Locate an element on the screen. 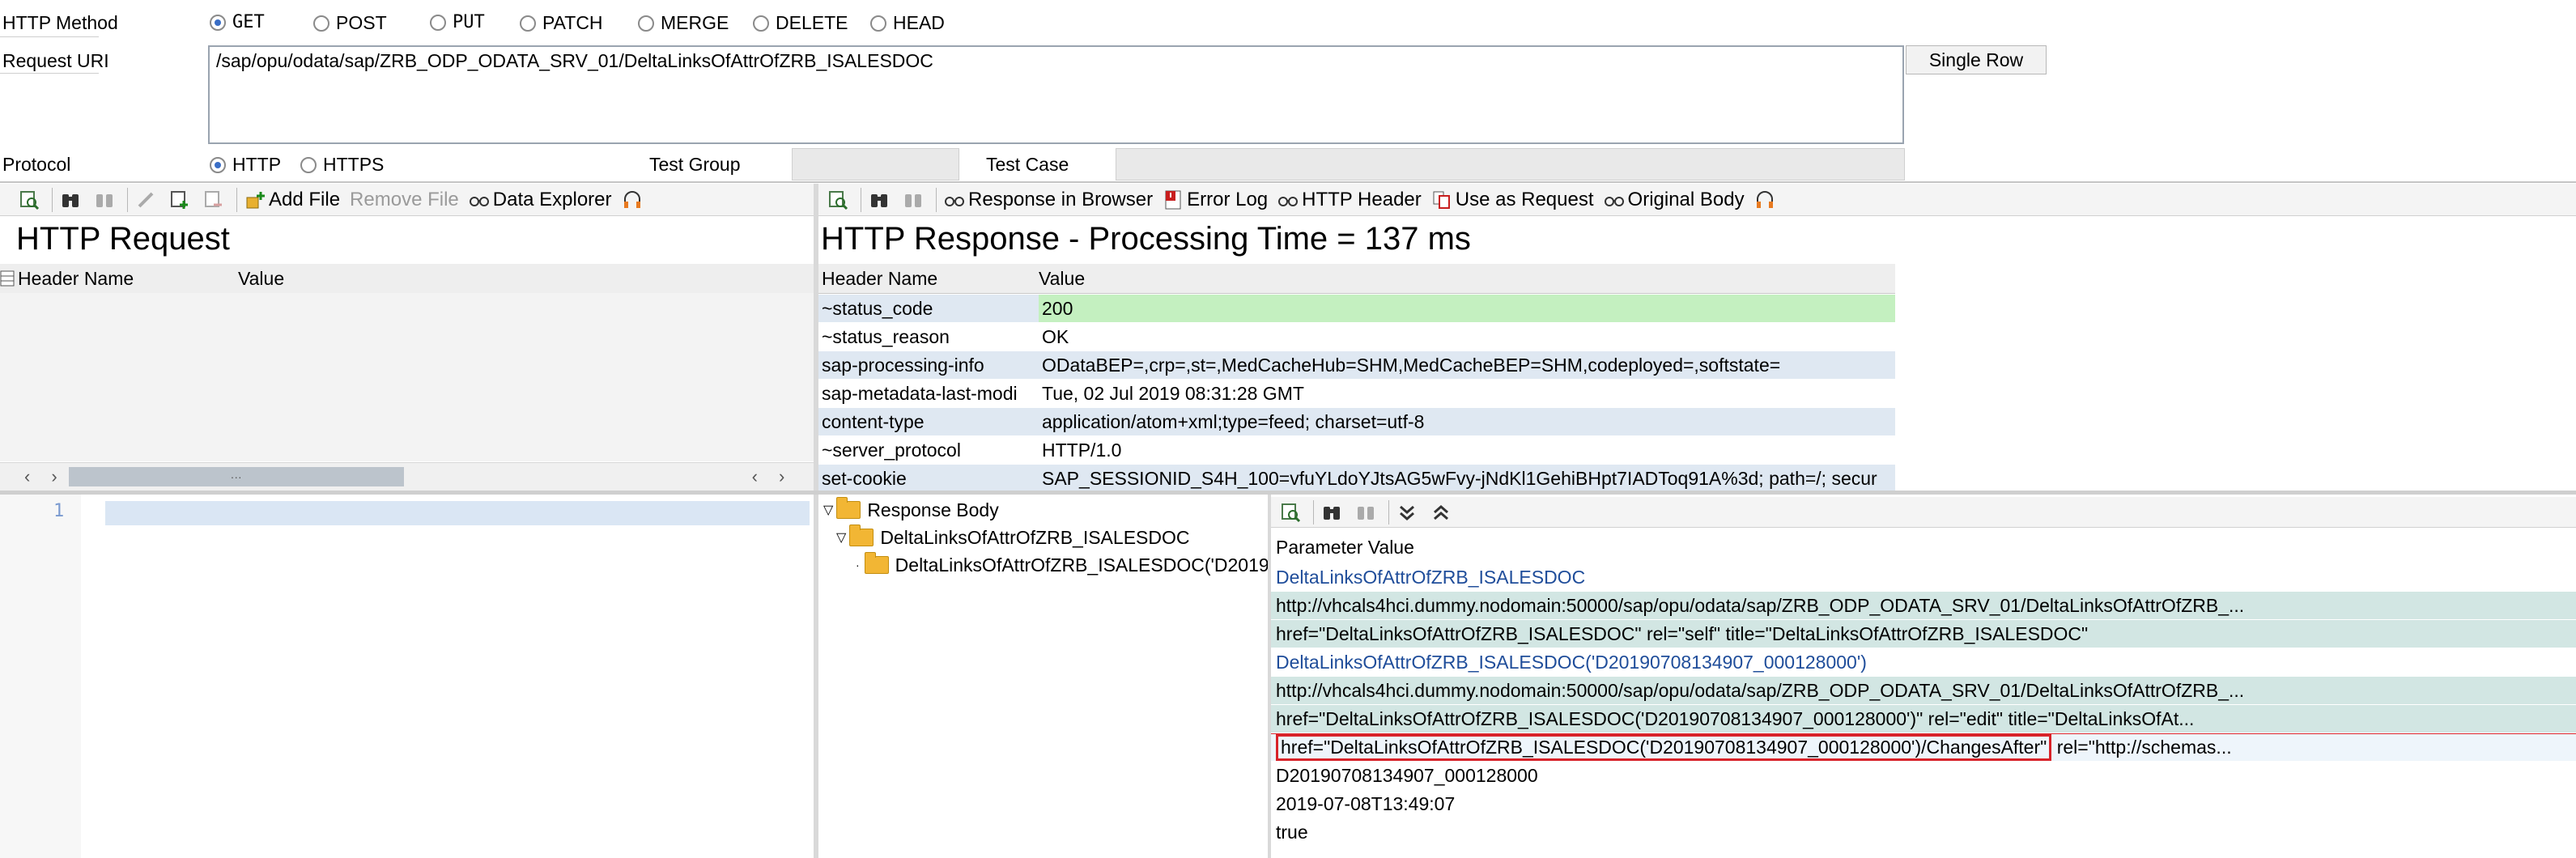 Image resolution: width=2576 pixels, height=858 pixels. original-body-button: Original Body is located at coordinates (1674, 199).